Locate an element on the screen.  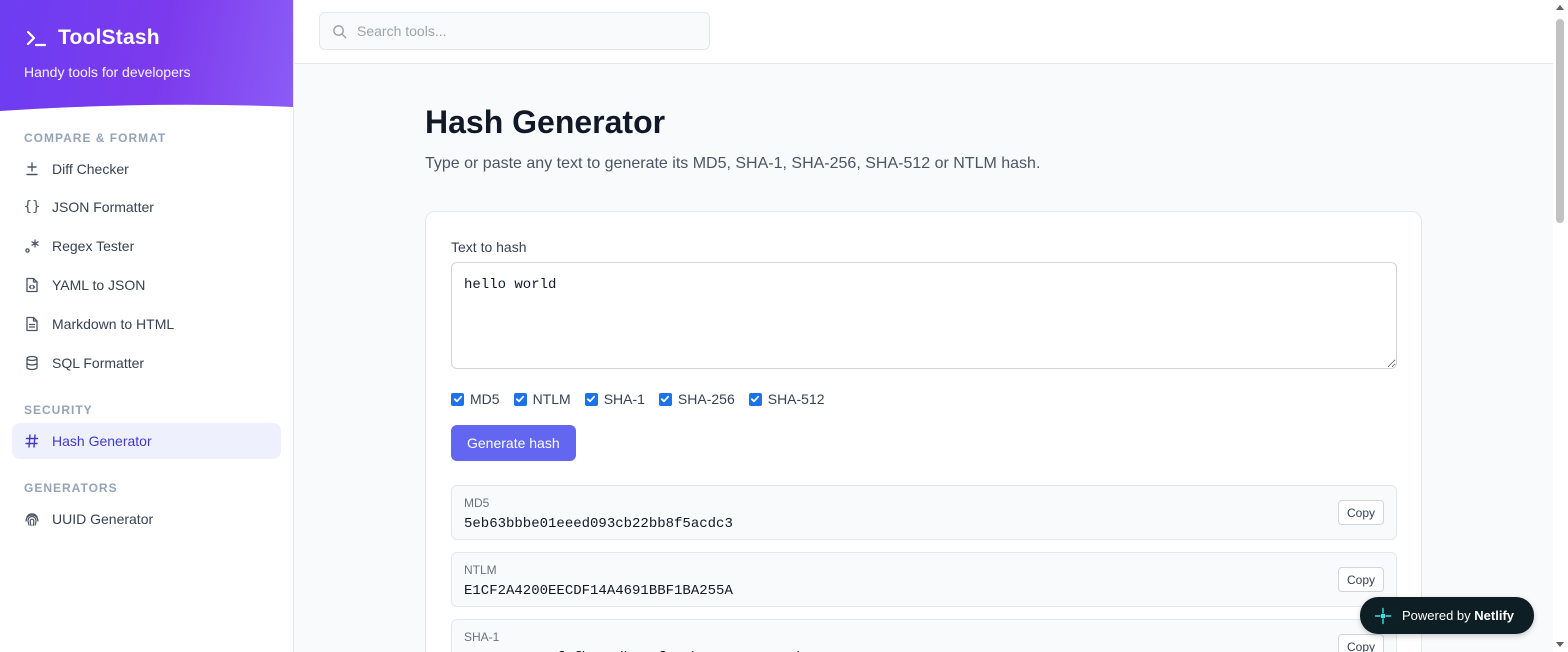
sidebar-item-label: Markdown to HTML is located at coordinates (113, 324).